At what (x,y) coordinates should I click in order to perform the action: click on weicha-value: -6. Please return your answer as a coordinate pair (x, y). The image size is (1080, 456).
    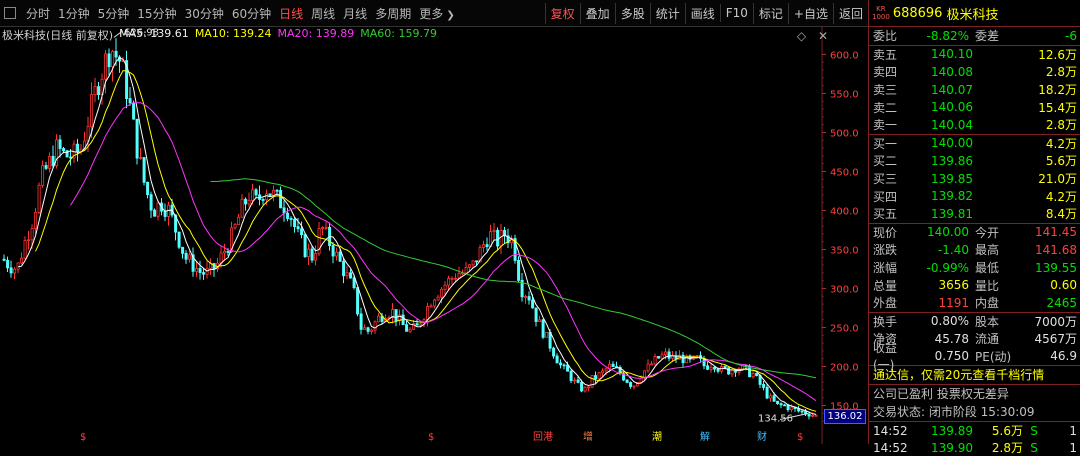
    Looking at the image, I should click on (1071, 35).